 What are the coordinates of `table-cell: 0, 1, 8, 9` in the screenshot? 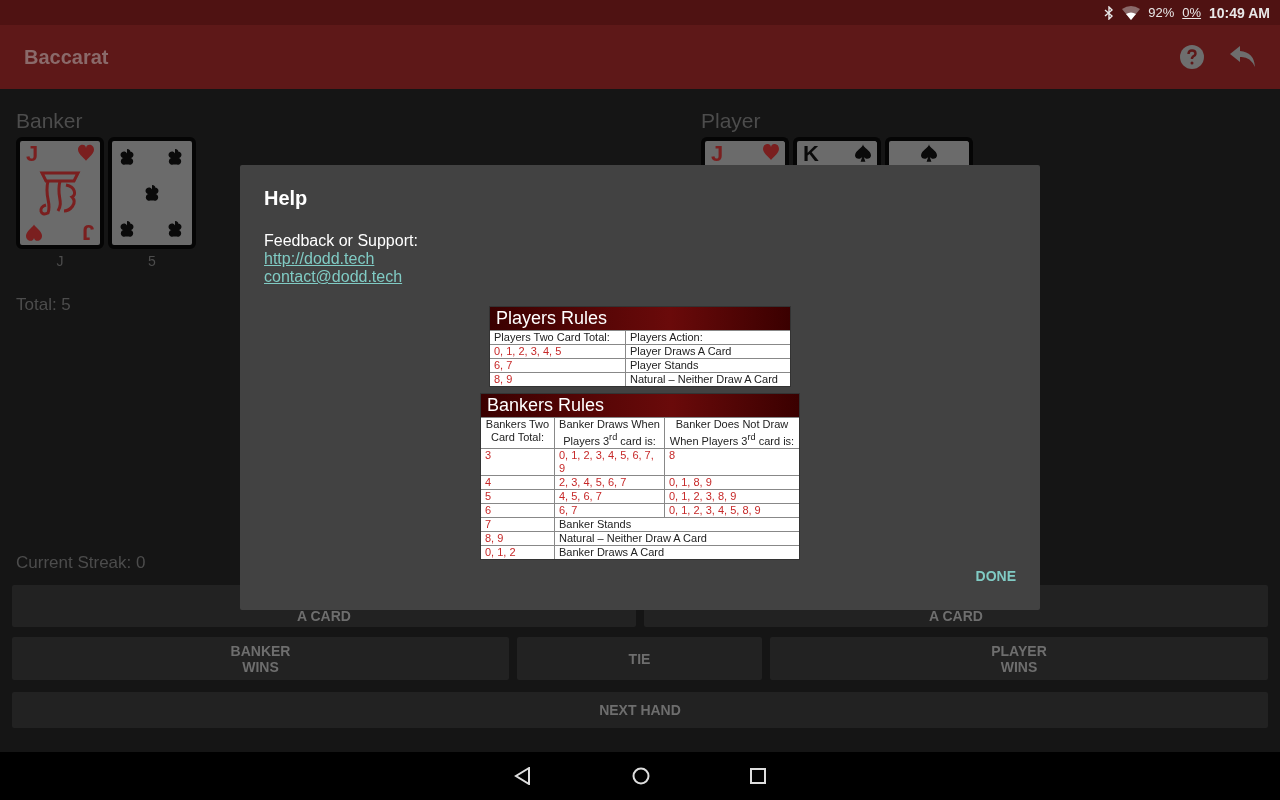 It's located at (731, 482).